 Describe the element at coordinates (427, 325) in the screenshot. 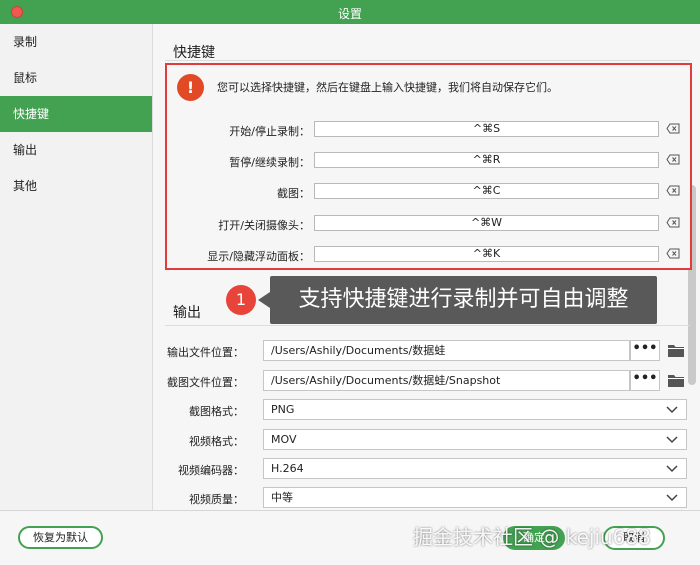

I see `output-divider` at that location.